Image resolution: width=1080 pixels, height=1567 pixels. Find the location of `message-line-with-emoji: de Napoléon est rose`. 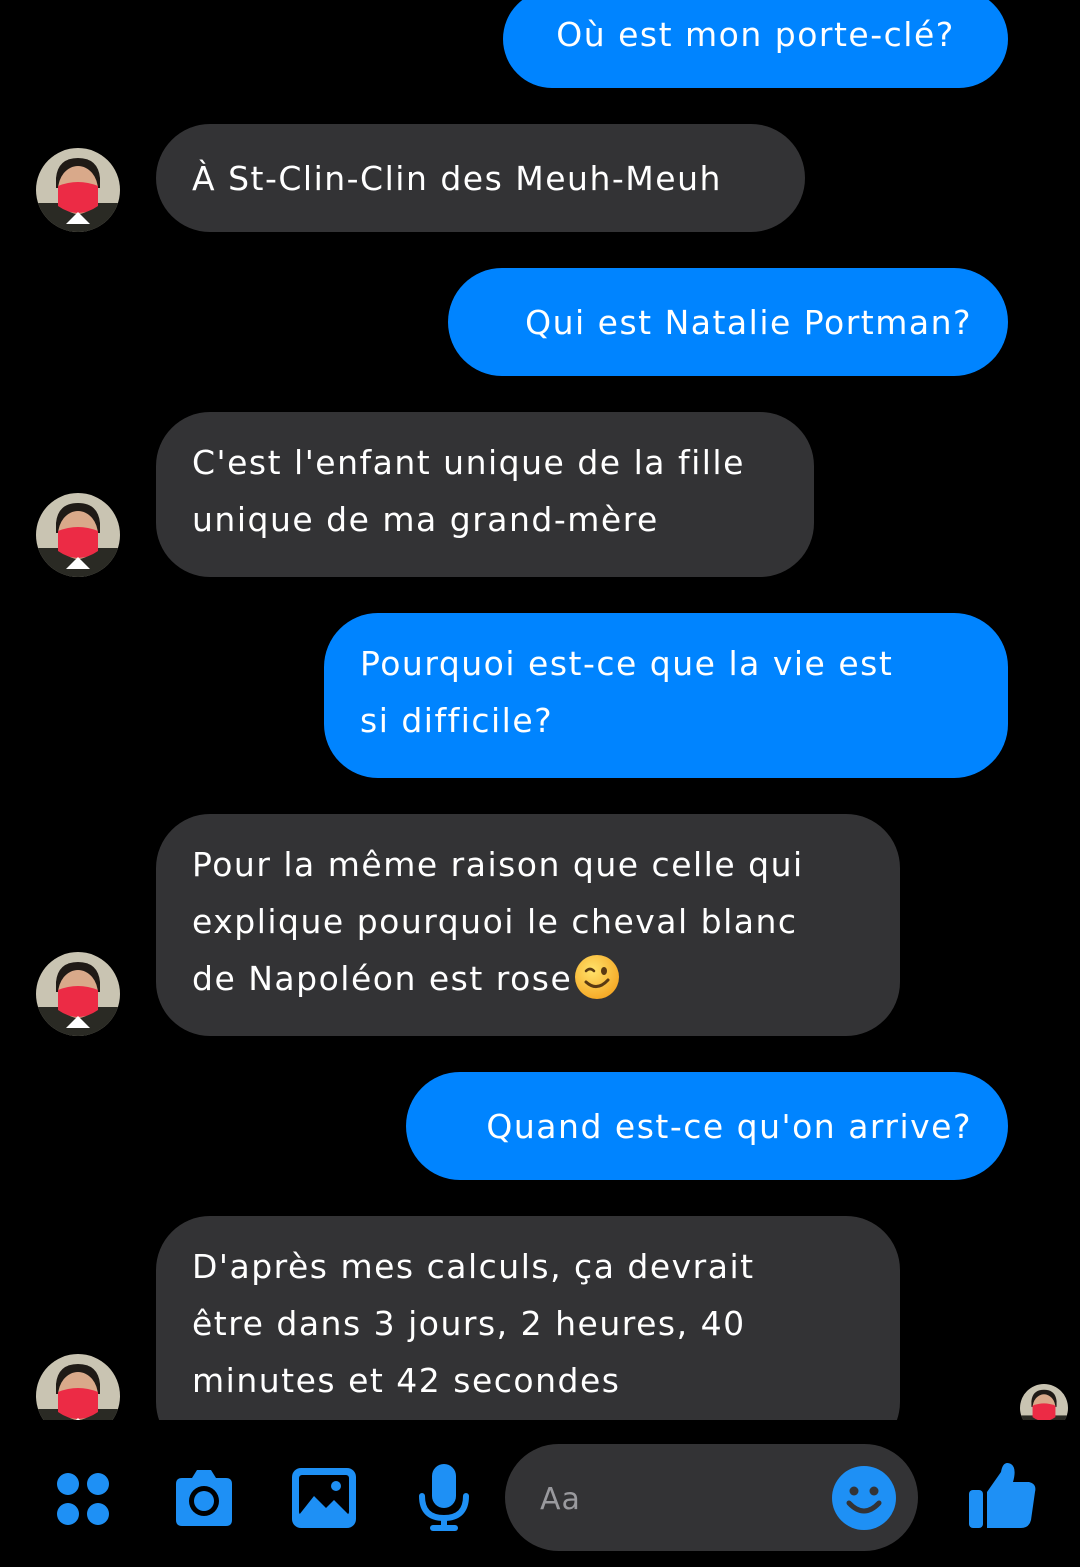

message-line-with-emoji: de Napoléon est rose is located at coordinates (528, 978).